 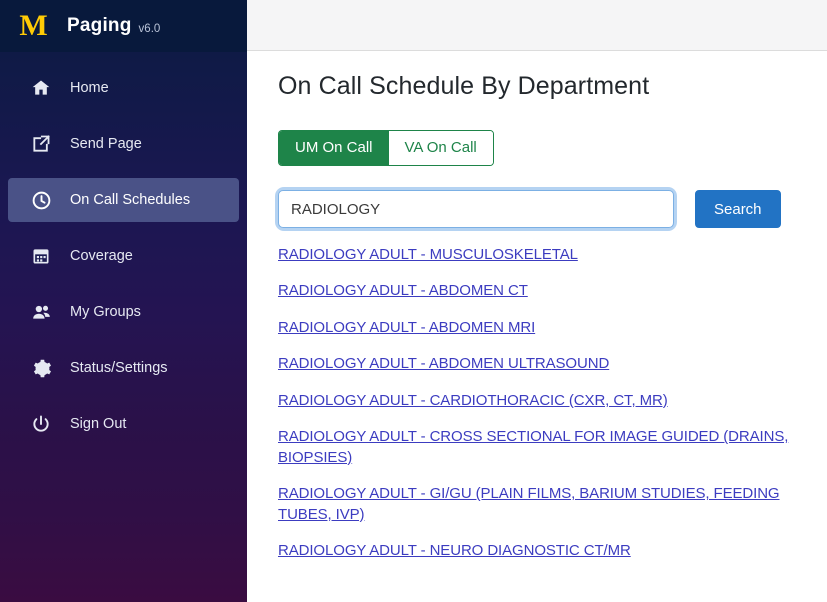 What do you see at coordinates (98, 424) in the screenshot?
I see `sidebar-item-label: Sign Out` at bounding box center [98, 424].